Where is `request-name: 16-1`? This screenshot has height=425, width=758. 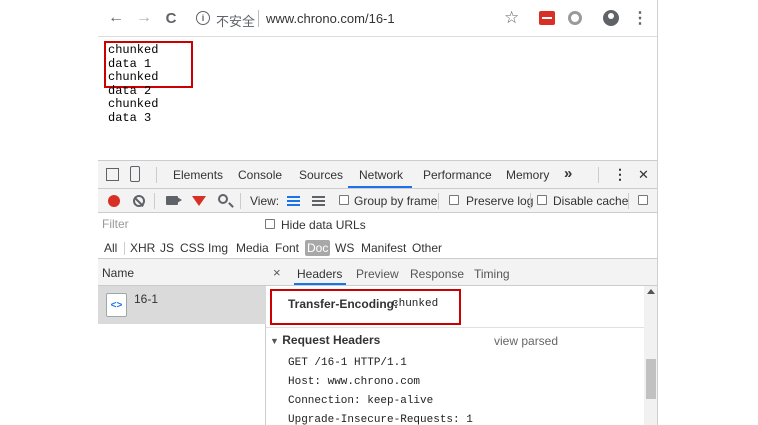 request-name: 16-1 is located at coordinates (146, 299).